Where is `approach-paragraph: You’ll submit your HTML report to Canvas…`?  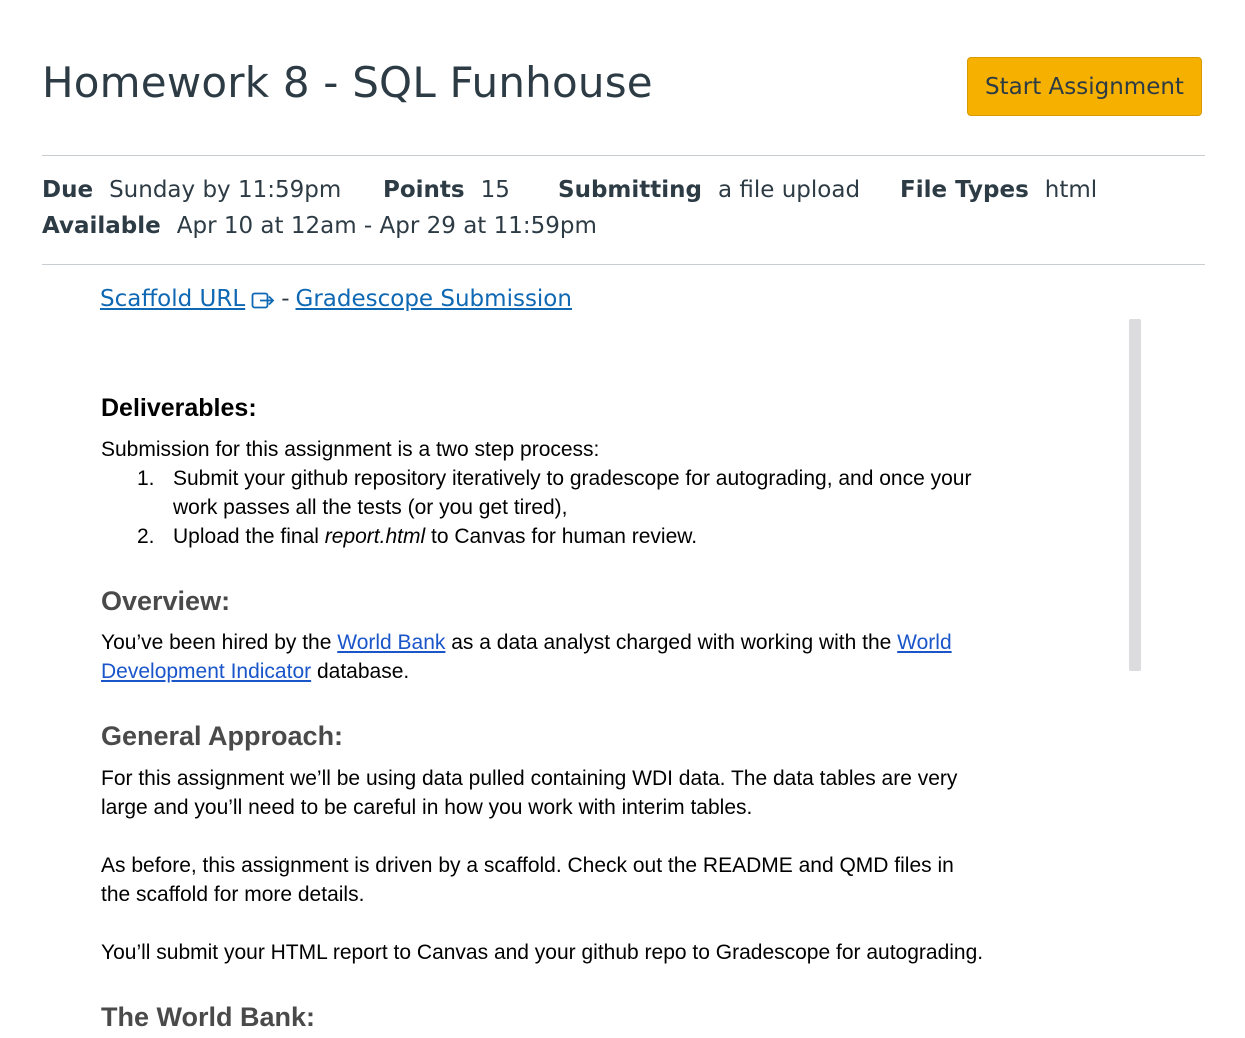
approach-paragraph: You’ll submit your HTML report to Canvas… is located at coordinates (542, 952).